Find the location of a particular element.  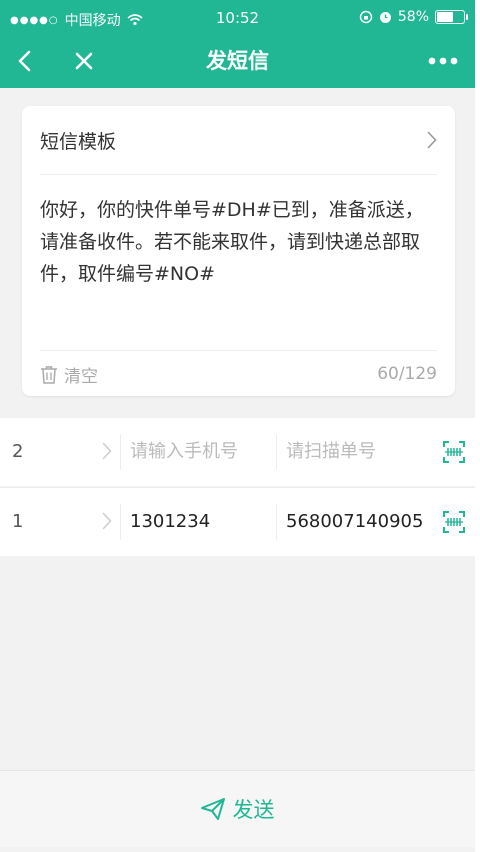

more-dots-icon is located at coordinates (443, 61).